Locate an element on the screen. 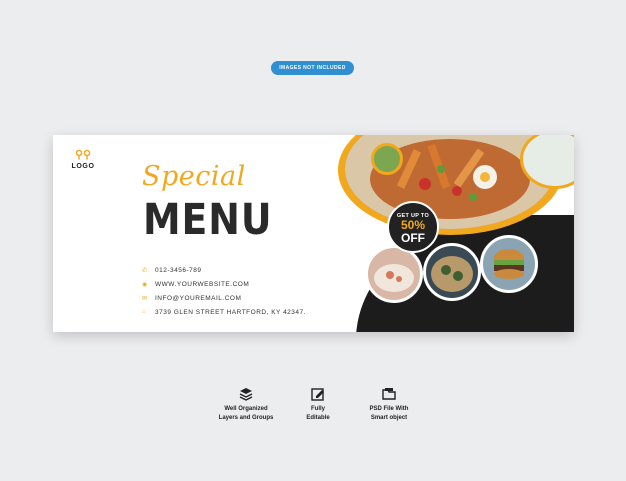 This screenshot has height=481, width=626. feature-psd: PSD File With Smart object is located at coordinates (389, 405).